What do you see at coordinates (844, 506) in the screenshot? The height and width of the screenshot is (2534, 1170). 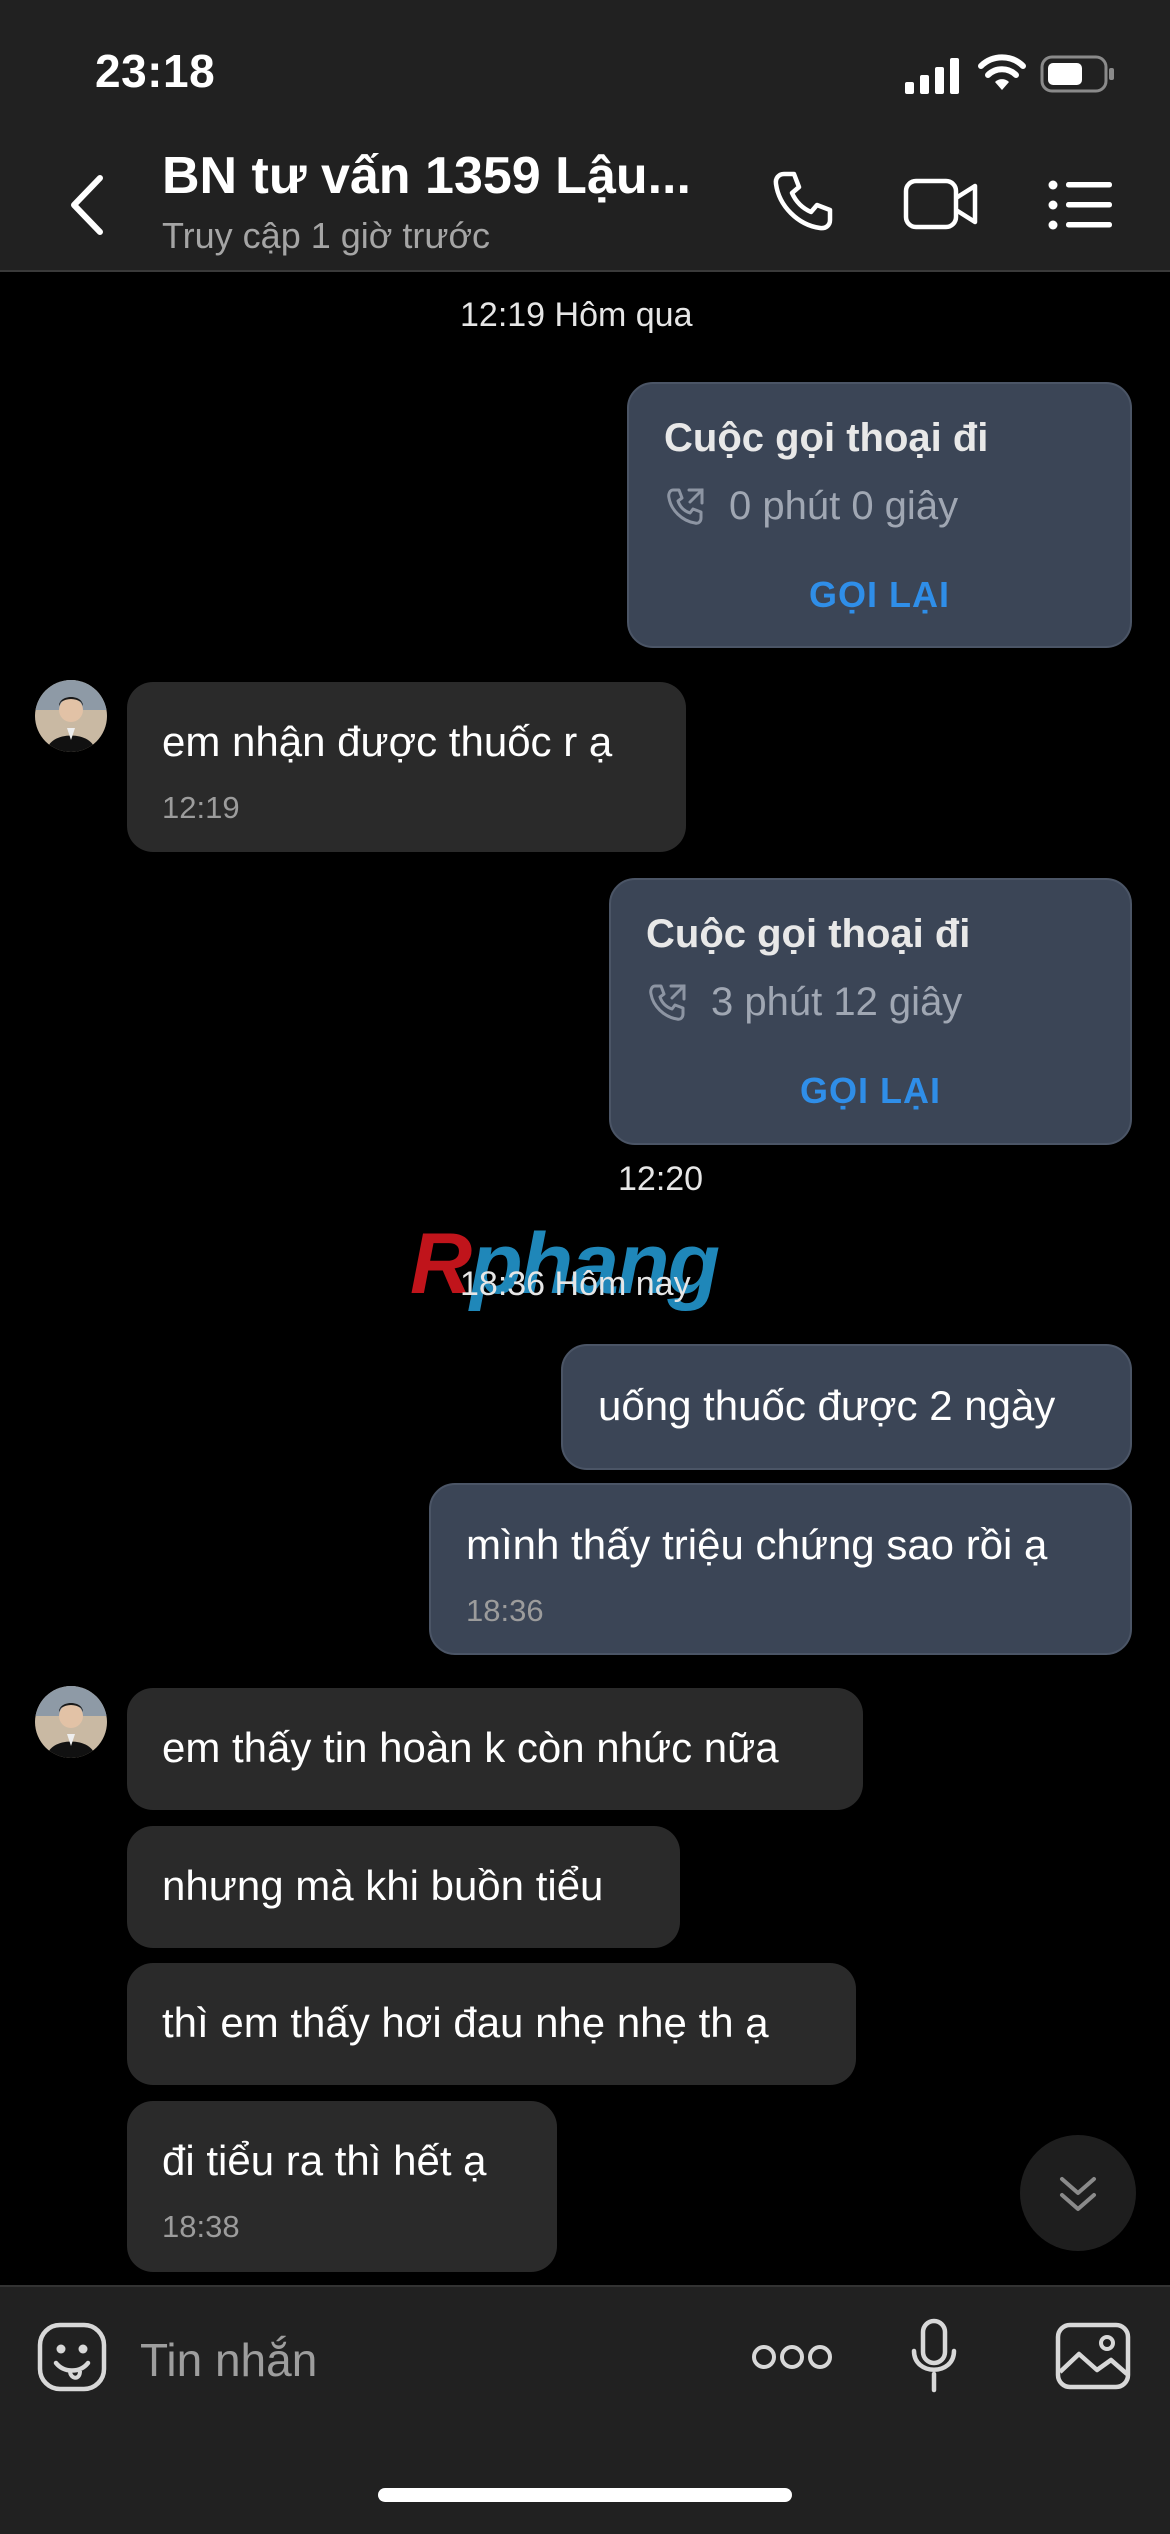 I see `call-duration: 0 phút 0 giây` at bounding box center [844, 506].